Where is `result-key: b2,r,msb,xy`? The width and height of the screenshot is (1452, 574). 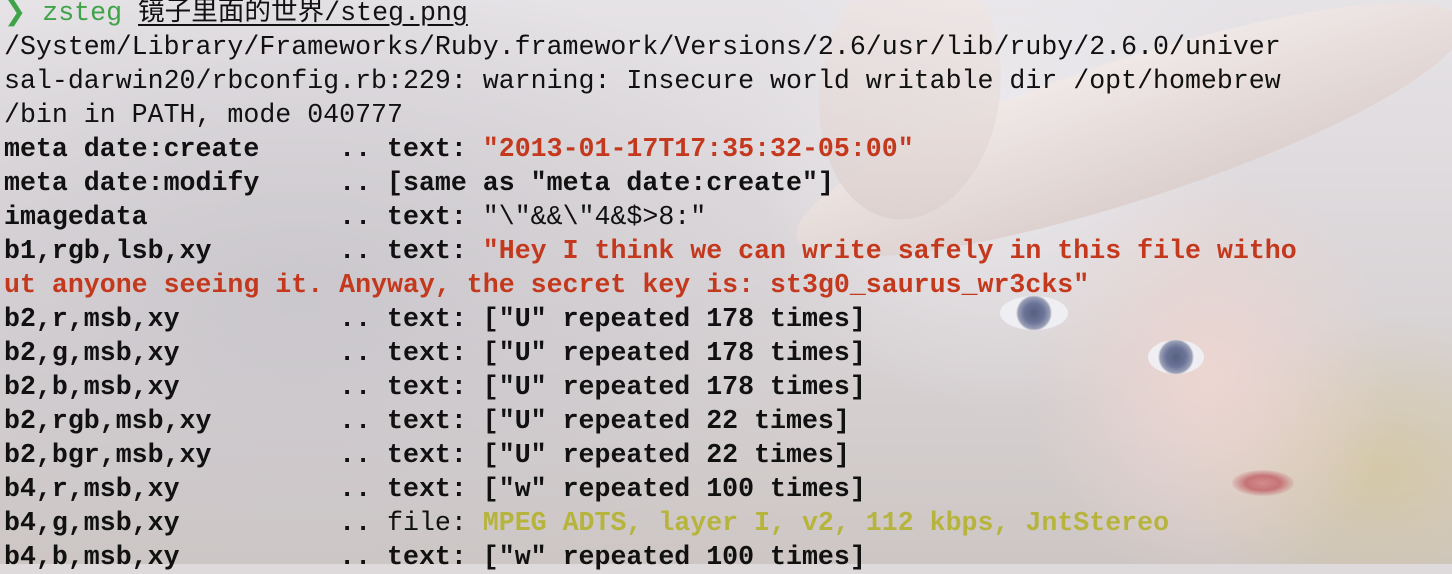
result-key: b2,r,msb,xy is located at coordinates (164, 319).